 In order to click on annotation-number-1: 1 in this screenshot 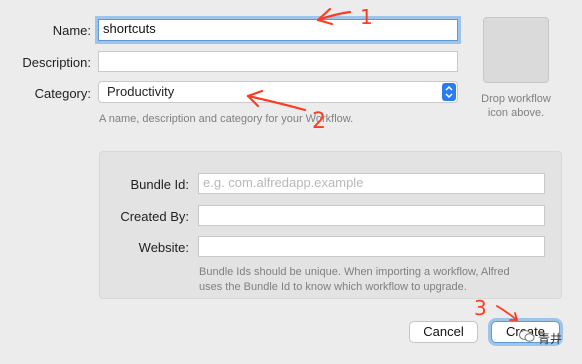, I will do `click(366, 17)`.